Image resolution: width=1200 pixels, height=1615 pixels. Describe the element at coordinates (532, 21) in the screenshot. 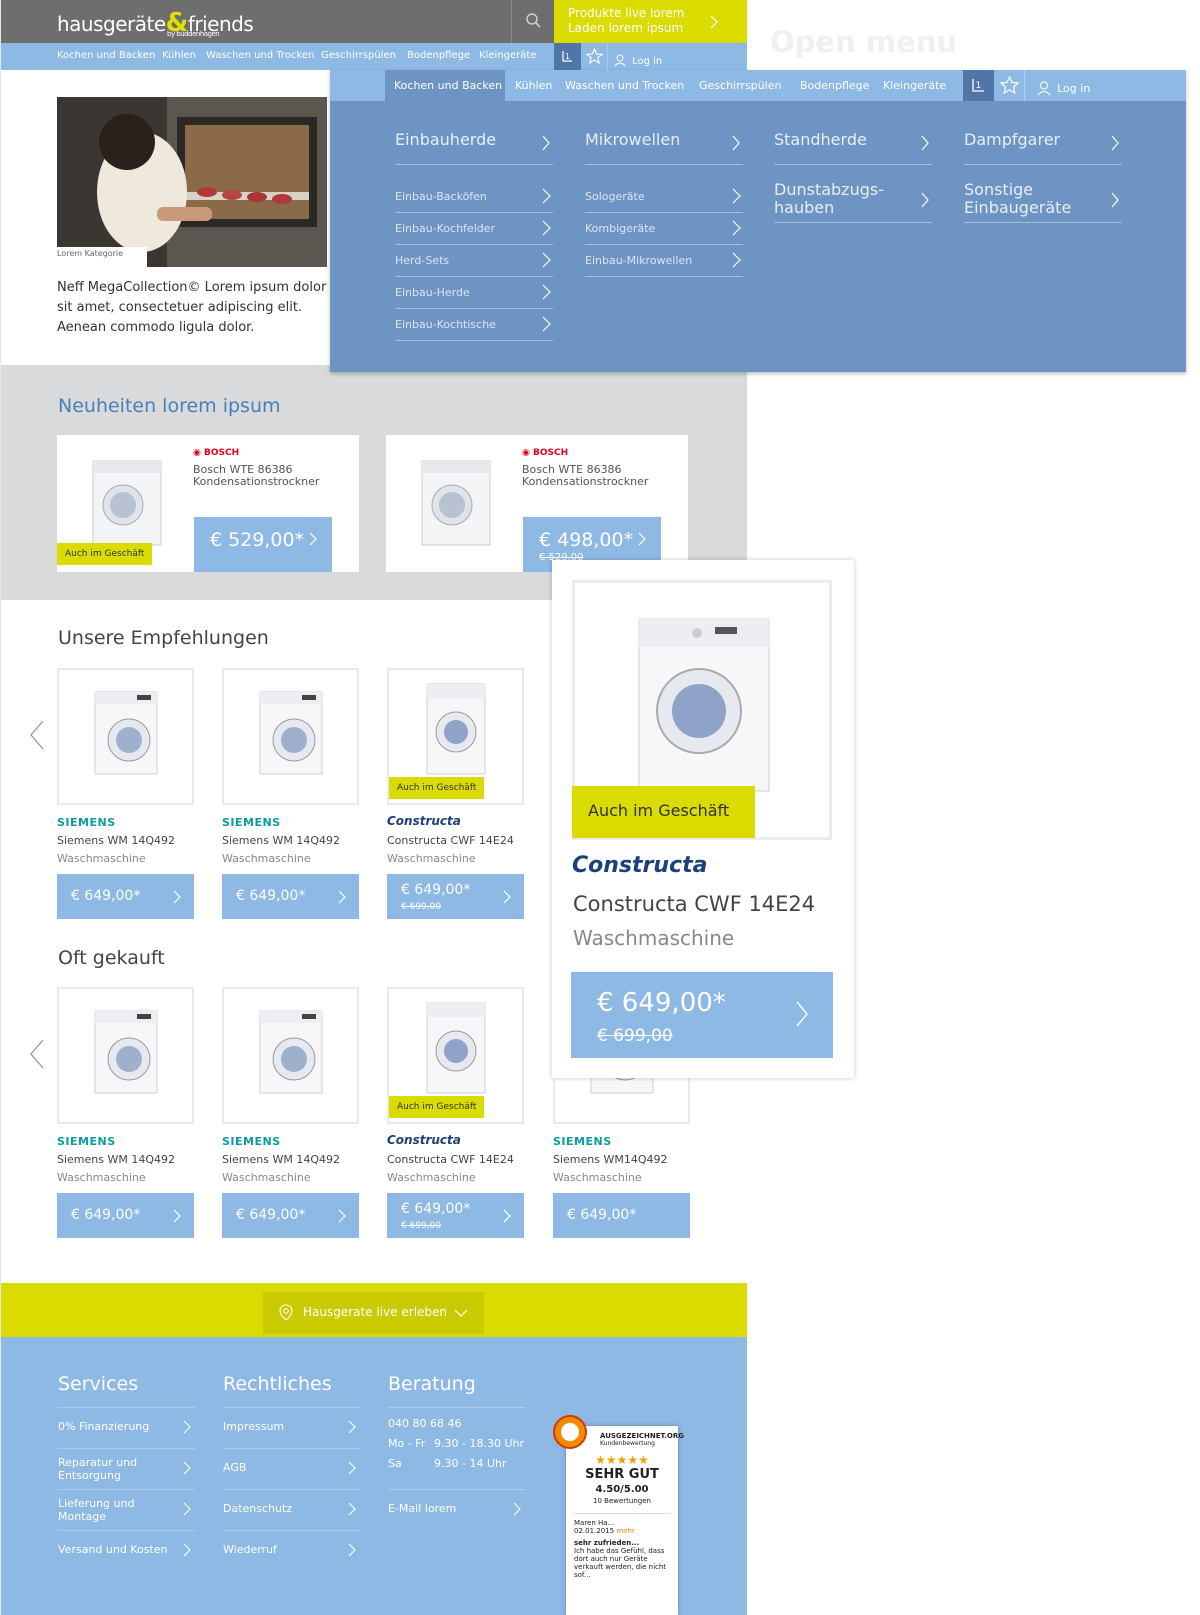

I see `search-button` at that location.